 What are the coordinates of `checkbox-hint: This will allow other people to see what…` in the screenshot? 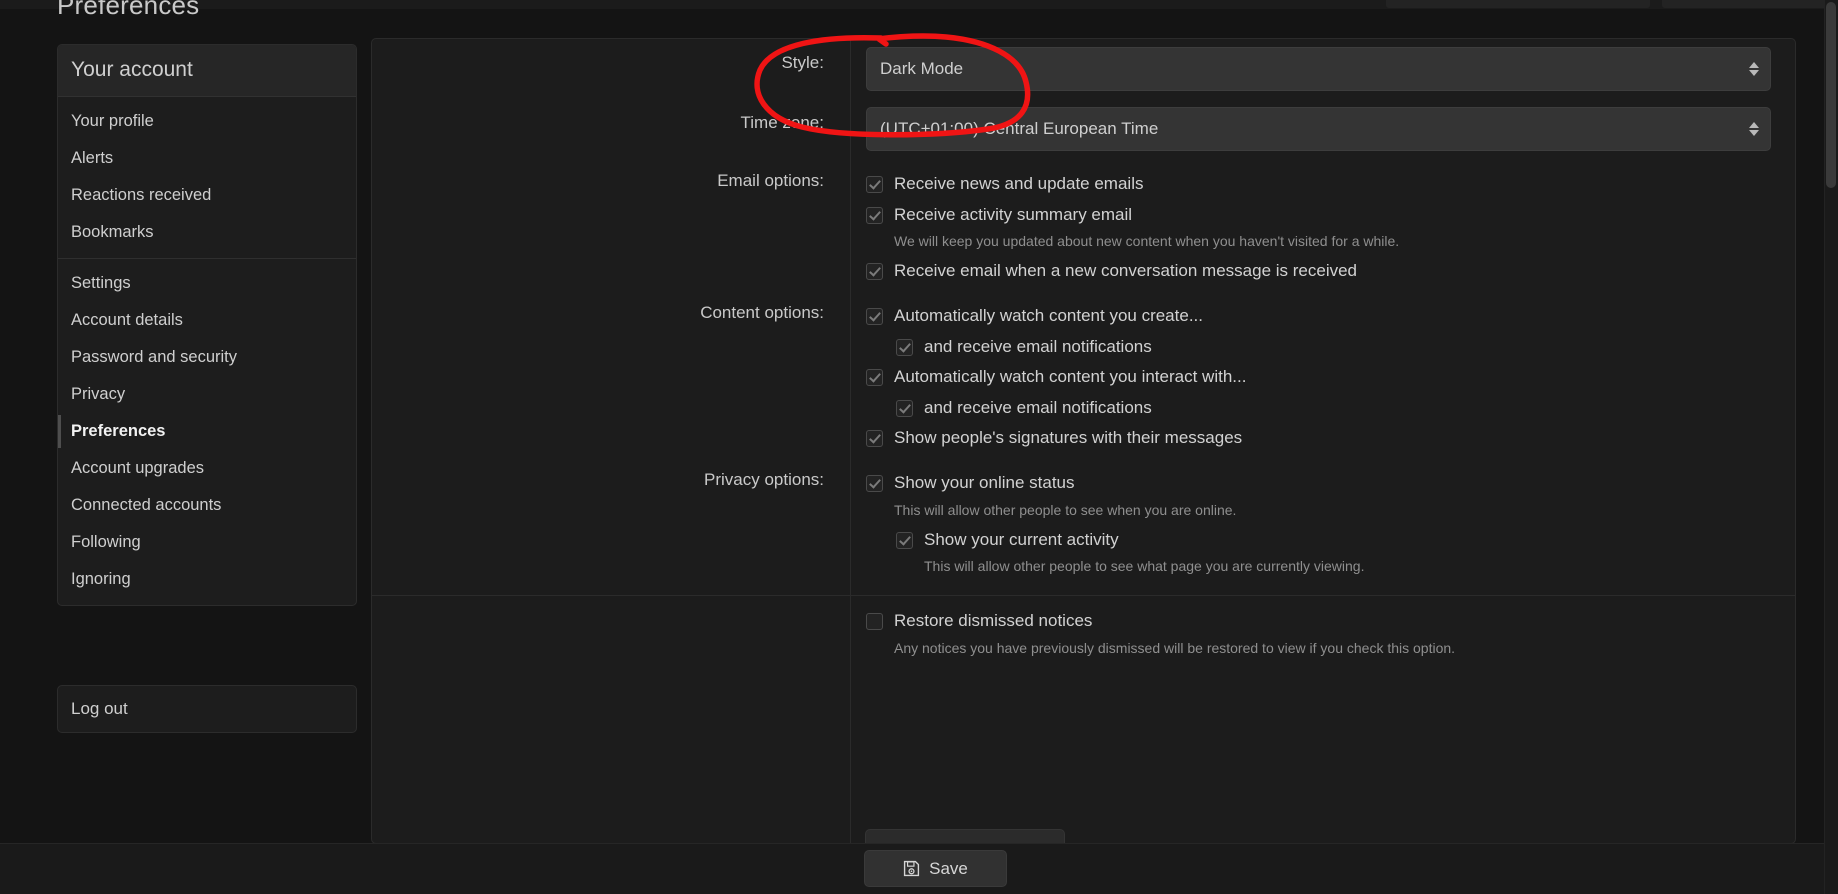 It's located at (1144, 566).